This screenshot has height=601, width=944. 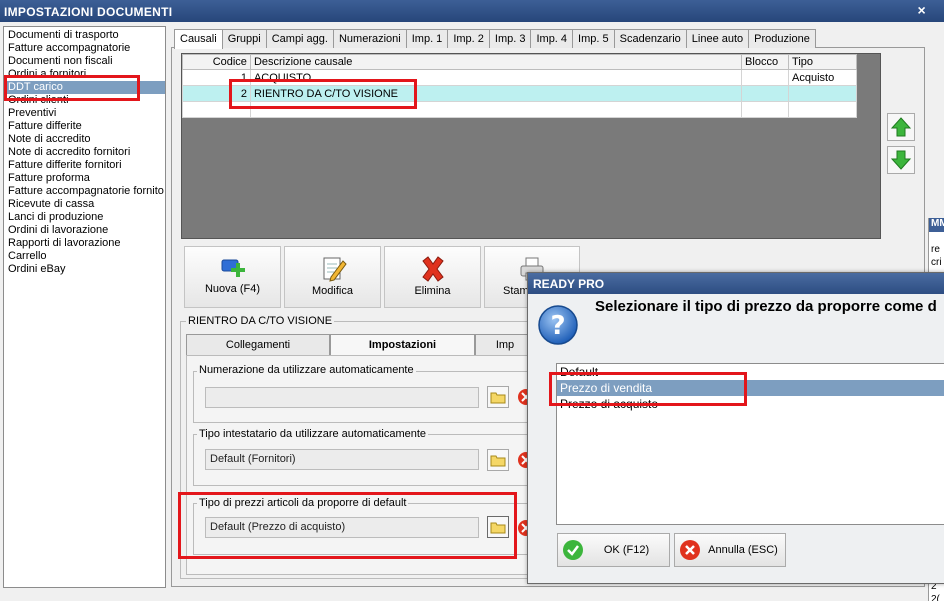 I want to click on list-item: Prezzo di acquisto, so click(x=750, y=404).